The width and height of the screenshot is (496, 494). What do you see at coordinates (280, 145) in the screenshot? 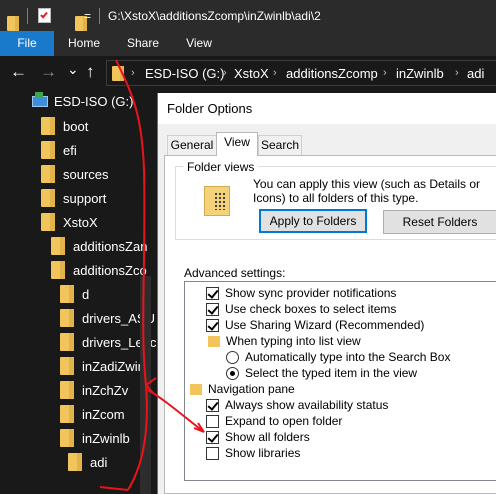
I see `tab-search: Search` at bounding box center [280, 145].